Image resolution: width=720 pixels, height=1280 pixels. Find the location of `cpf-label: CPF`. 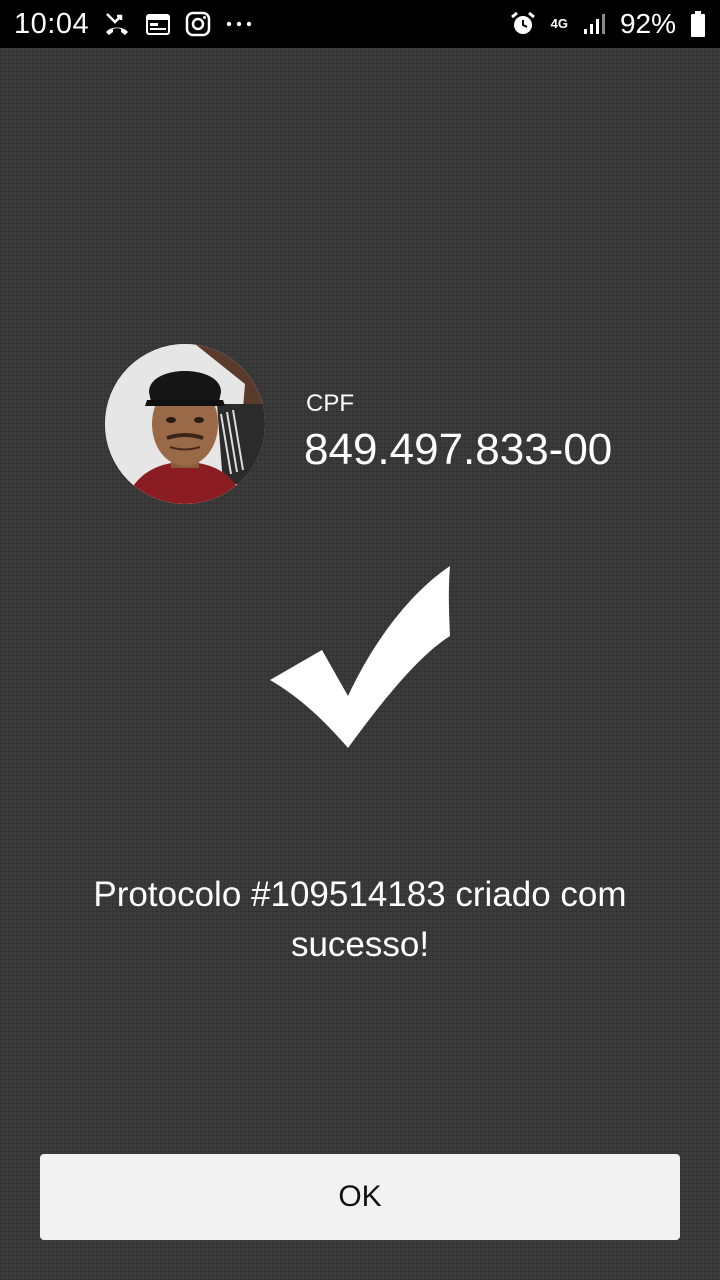

cpf-label: CPF is located at coordinates (330, 403).